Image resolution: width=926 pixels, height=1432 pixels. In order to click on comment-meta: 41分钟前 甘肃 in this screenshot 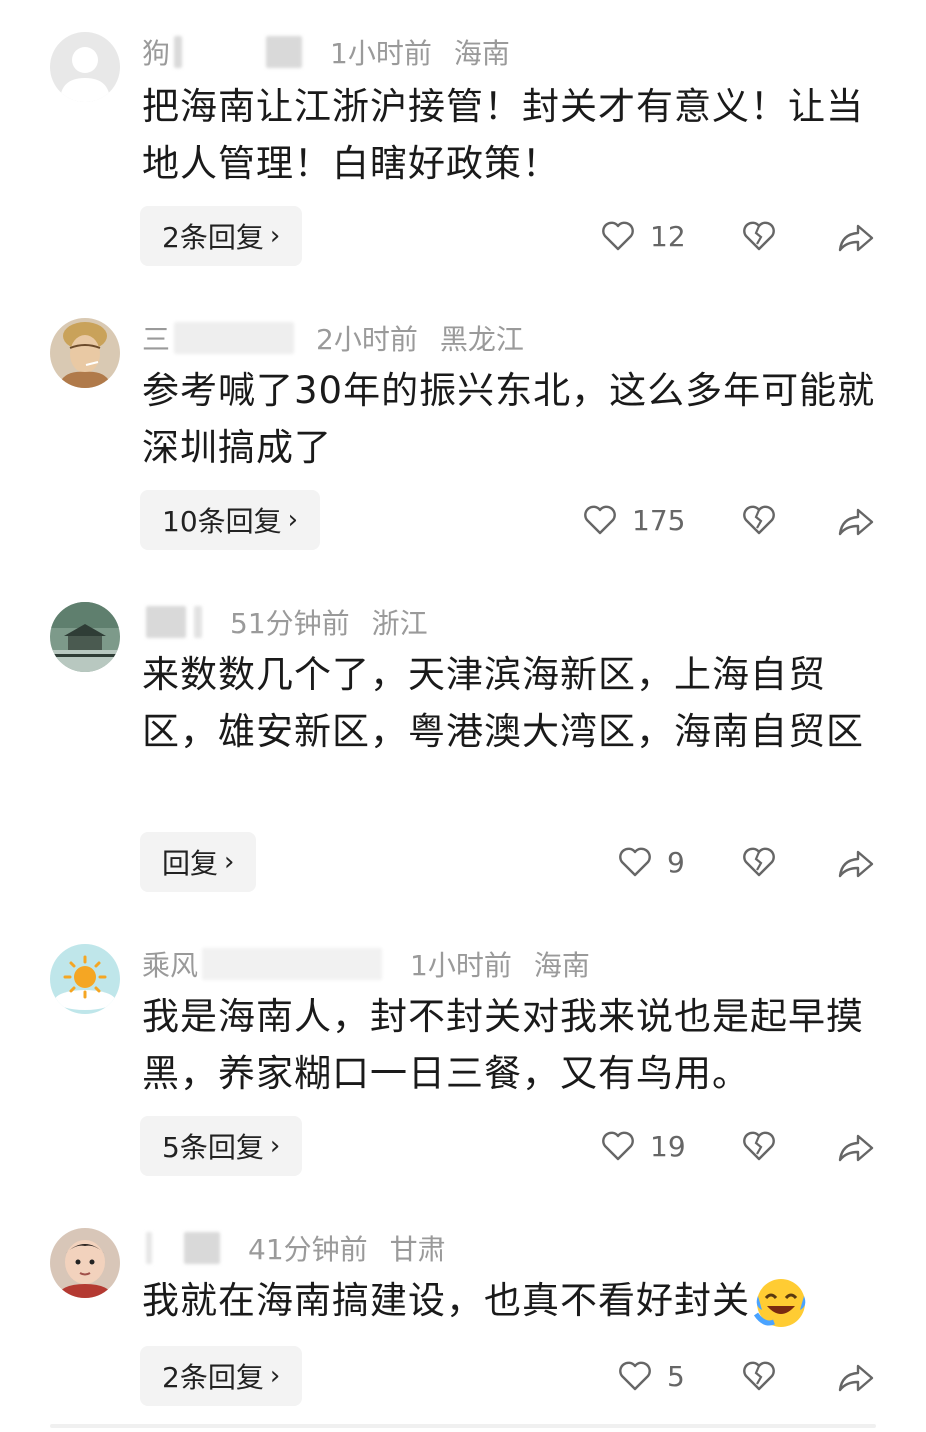, I will do `click(294, 1248)`.